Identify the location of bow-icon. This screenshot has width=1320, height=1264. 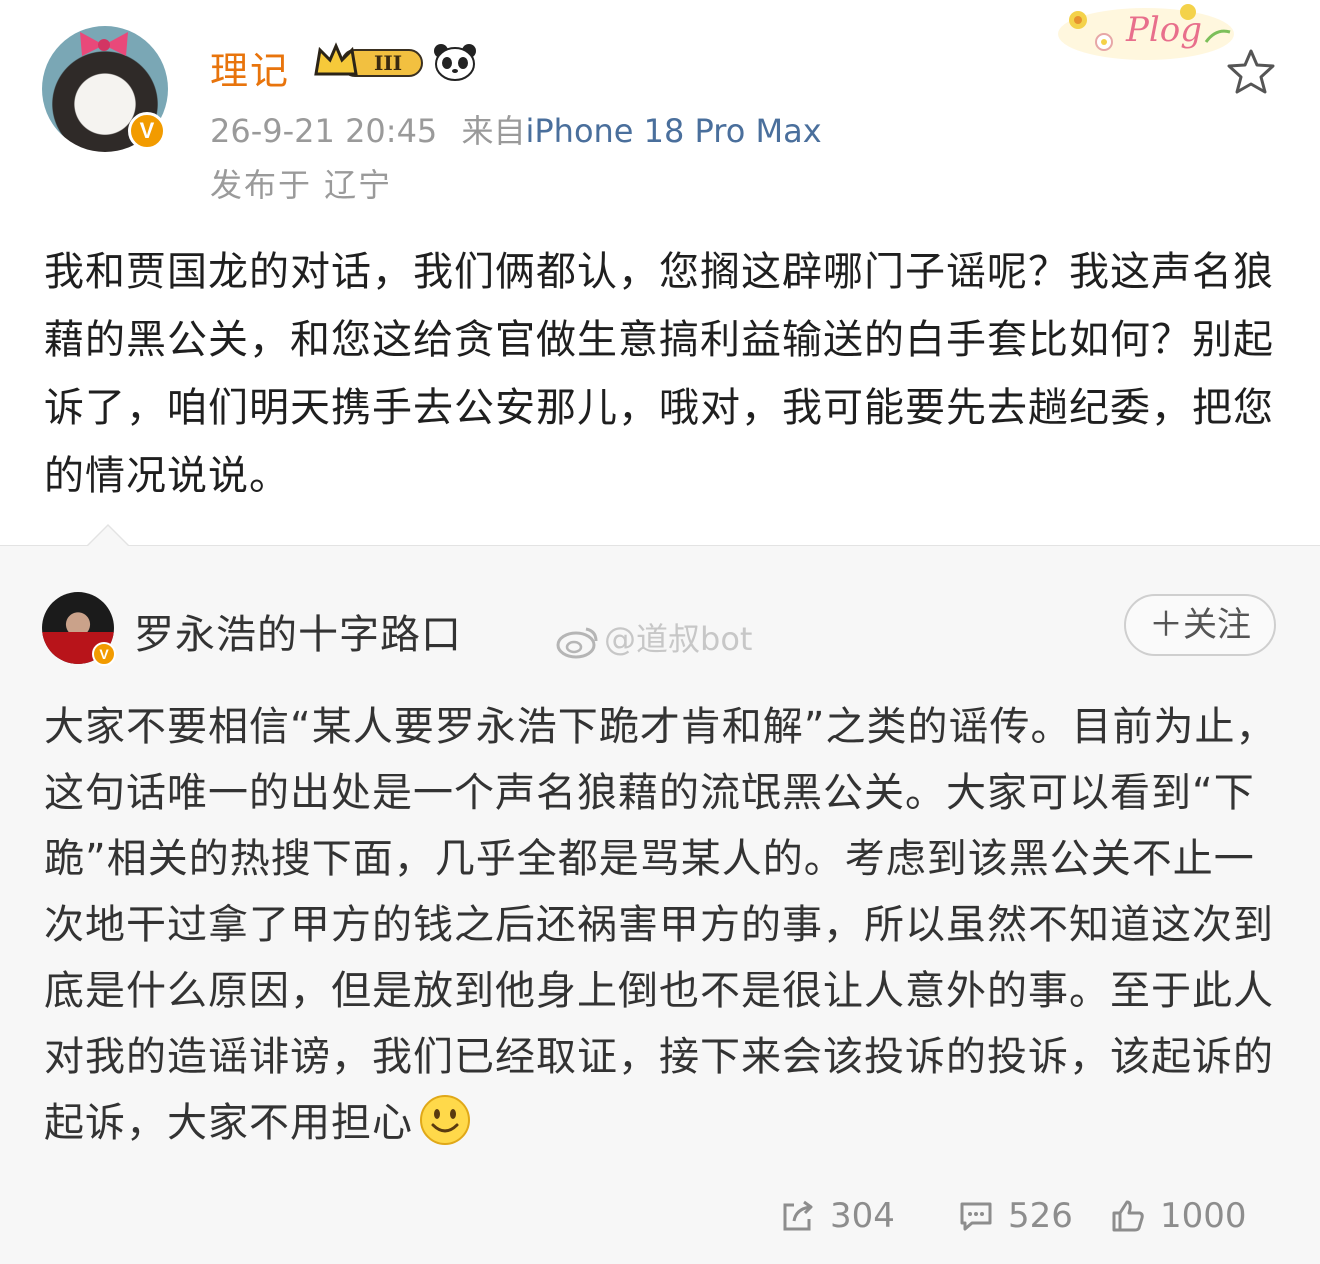
(104, 44).